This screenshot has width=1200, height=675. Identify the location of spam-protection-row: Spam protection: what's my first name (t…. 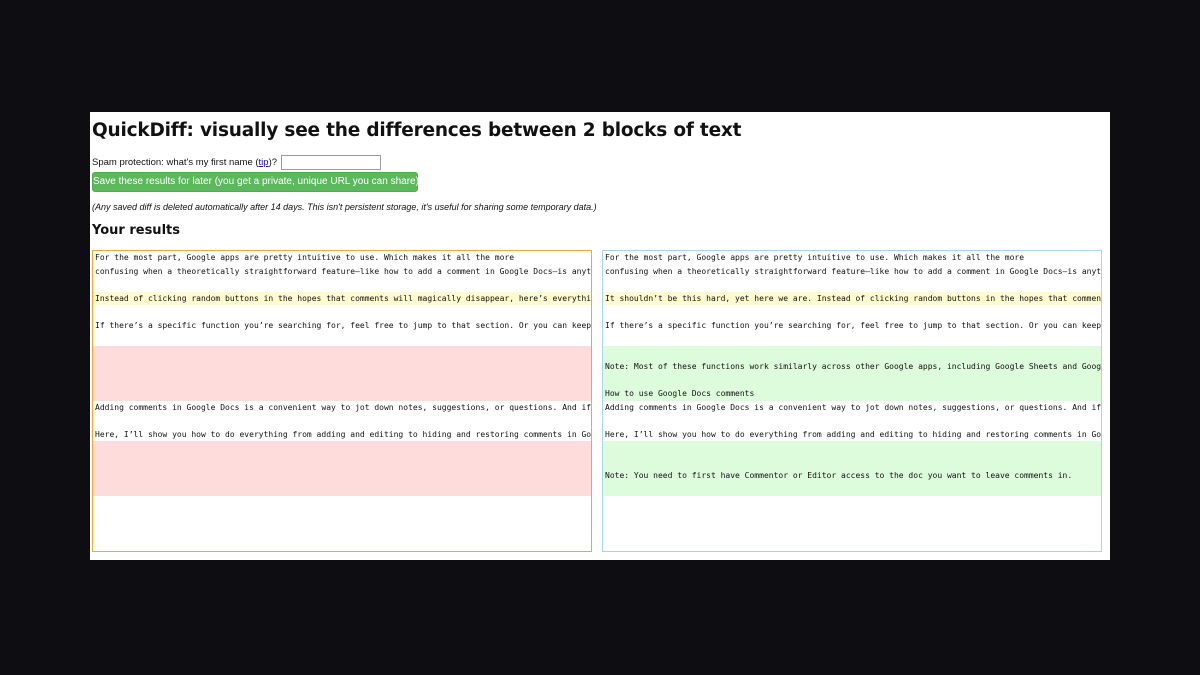
(237, 162).